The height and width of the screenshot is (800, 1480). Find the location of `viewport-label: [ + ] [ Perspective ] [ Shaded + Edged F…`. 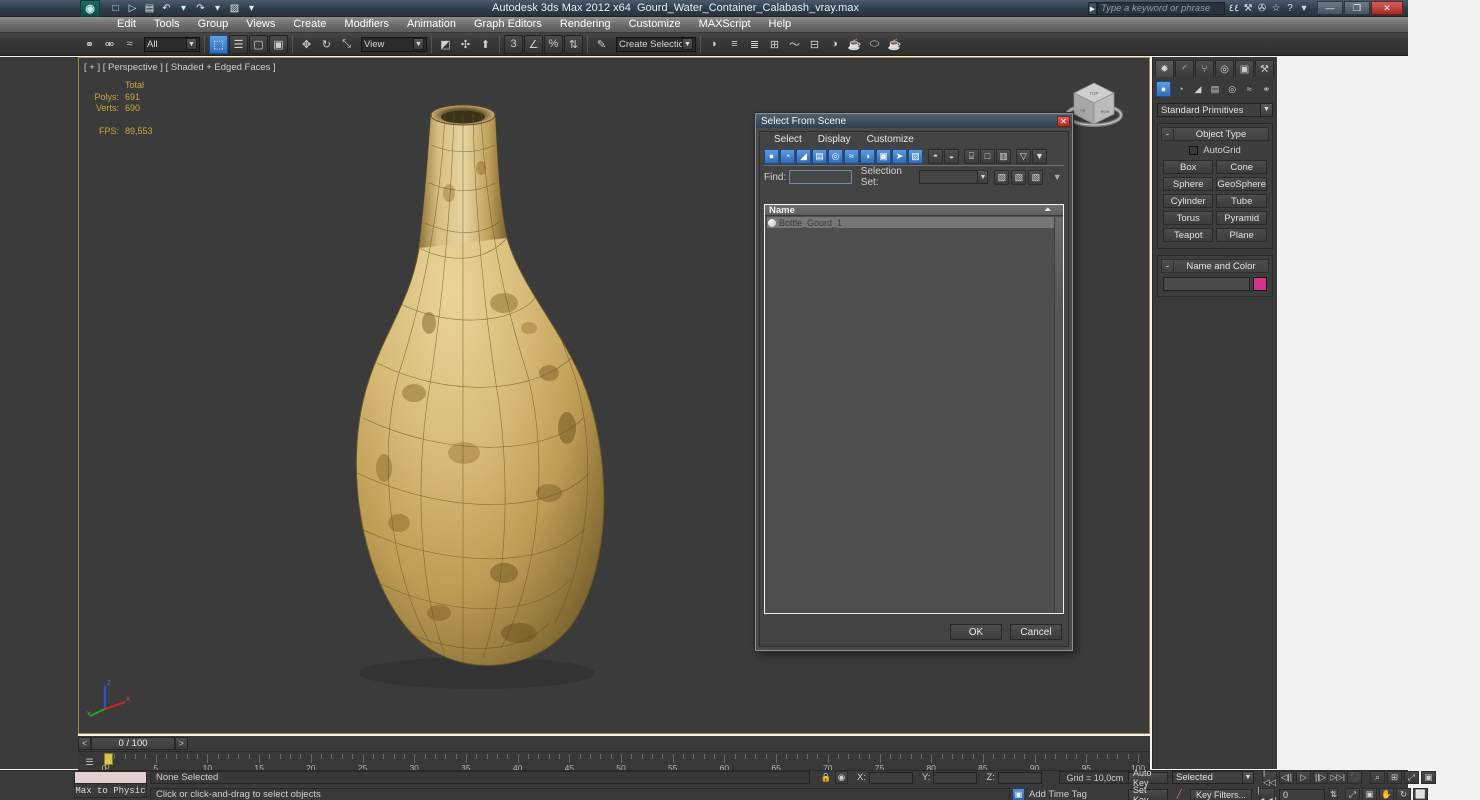

viewport-label: [ + ] [ Perspective ] [ Shaded + Edged F… is located at coordinates (180, 67).